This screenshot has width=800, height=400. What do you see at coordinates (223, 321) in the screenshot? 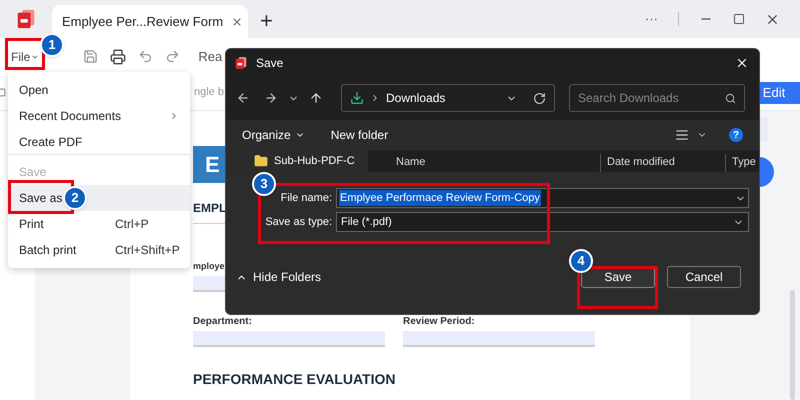
I see `field-label: Department:` at bounding box center [223, 321].